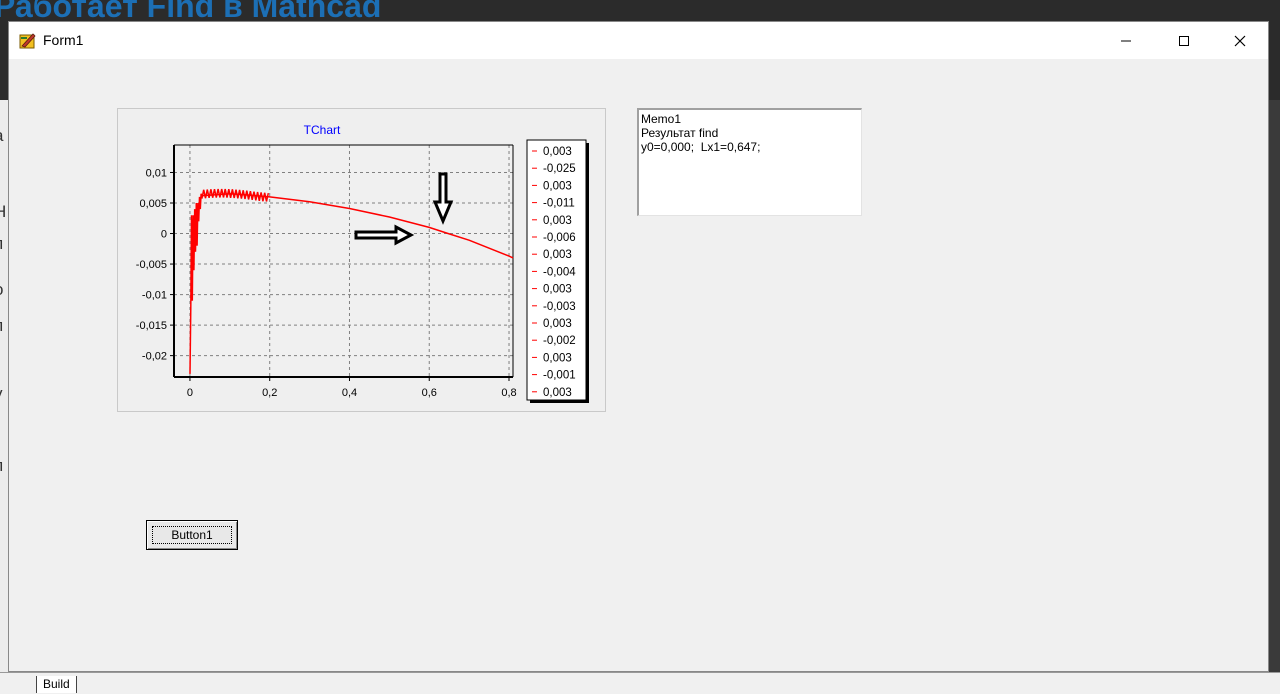  I want to click on minimize-button, so click(1126, 40).